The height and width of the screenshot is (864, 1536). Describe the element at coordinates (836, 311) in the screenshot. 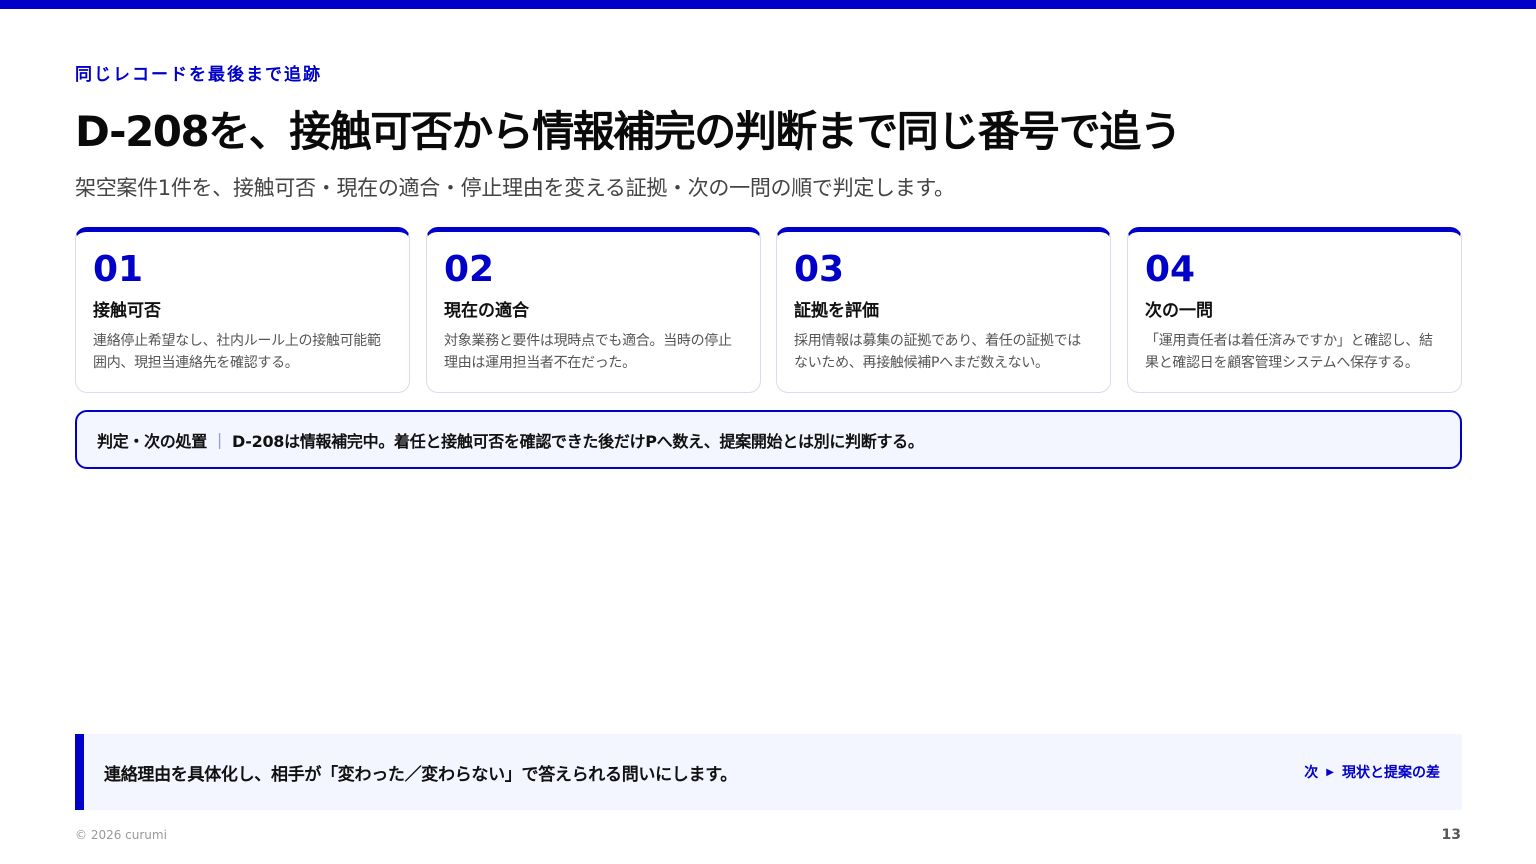

I see `step-title: 証拠を評価` at that location.